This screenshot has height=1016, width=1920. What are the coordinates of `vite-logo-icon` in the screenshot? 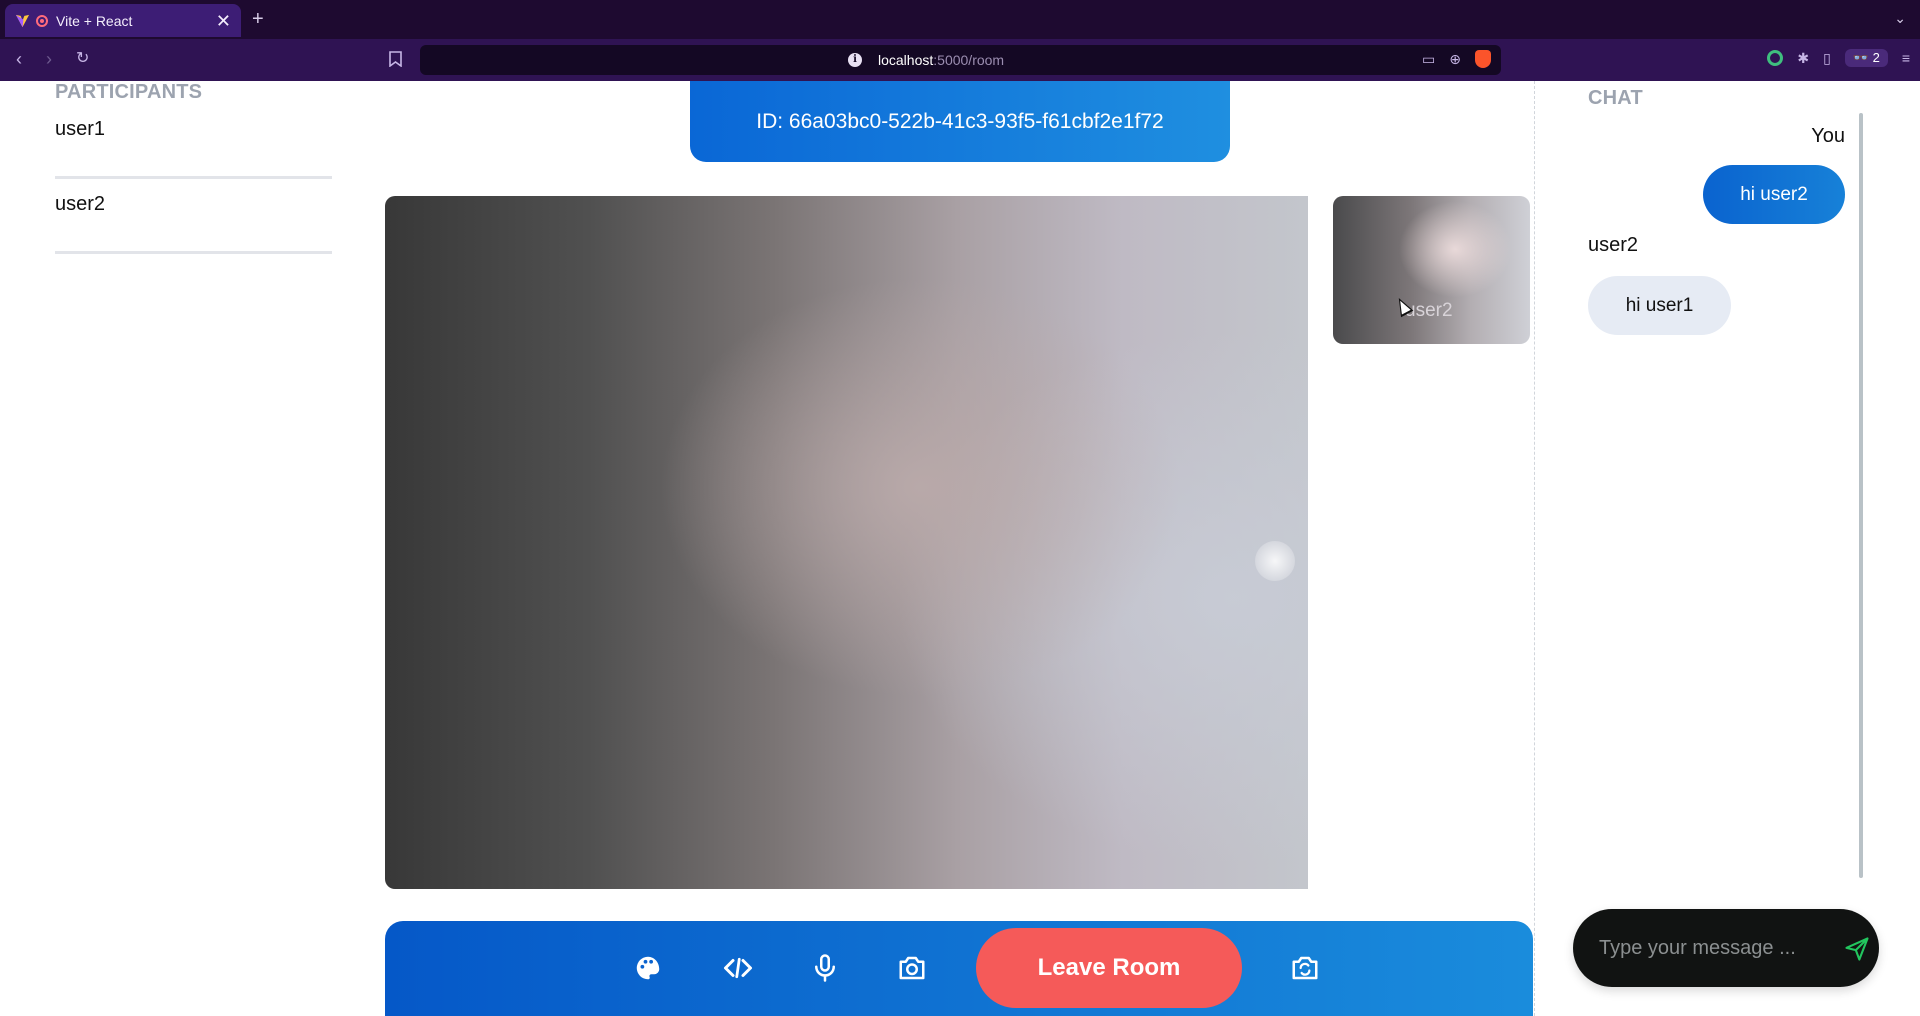 It's located at (22, 20).